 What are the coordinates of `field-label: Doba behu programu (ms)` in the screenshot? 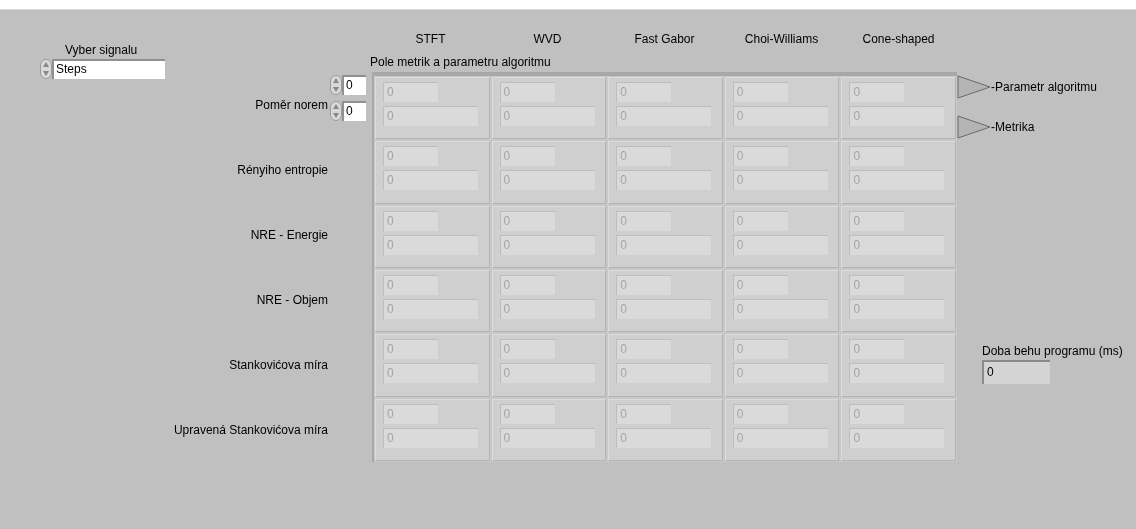 It's located at (1053, 351).